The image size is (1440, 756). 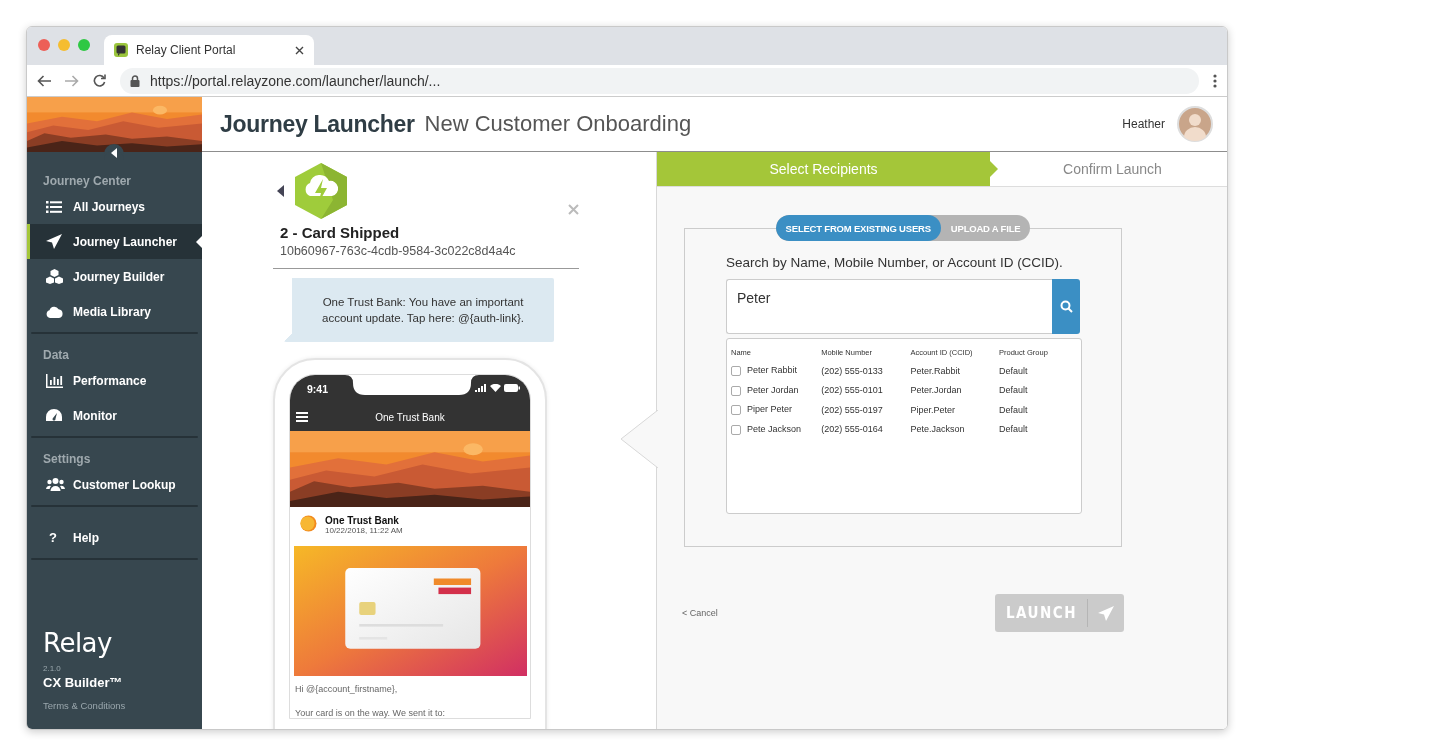 What do you see at coordinates (852, 429) in the screenshot?
I see `table-cell: (202) 555-0164` at bounding box center [852, 429].